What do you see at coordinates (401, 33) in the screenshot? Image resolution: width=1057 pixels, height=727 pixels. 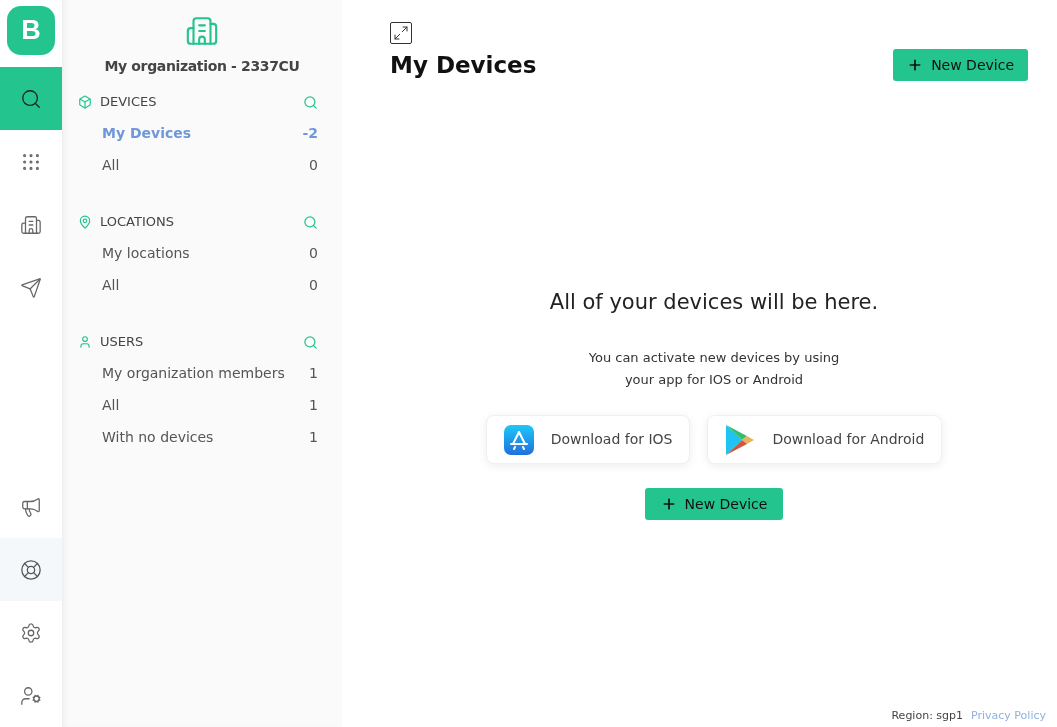 I see `expand-icon` at bounding box center [401, 33].